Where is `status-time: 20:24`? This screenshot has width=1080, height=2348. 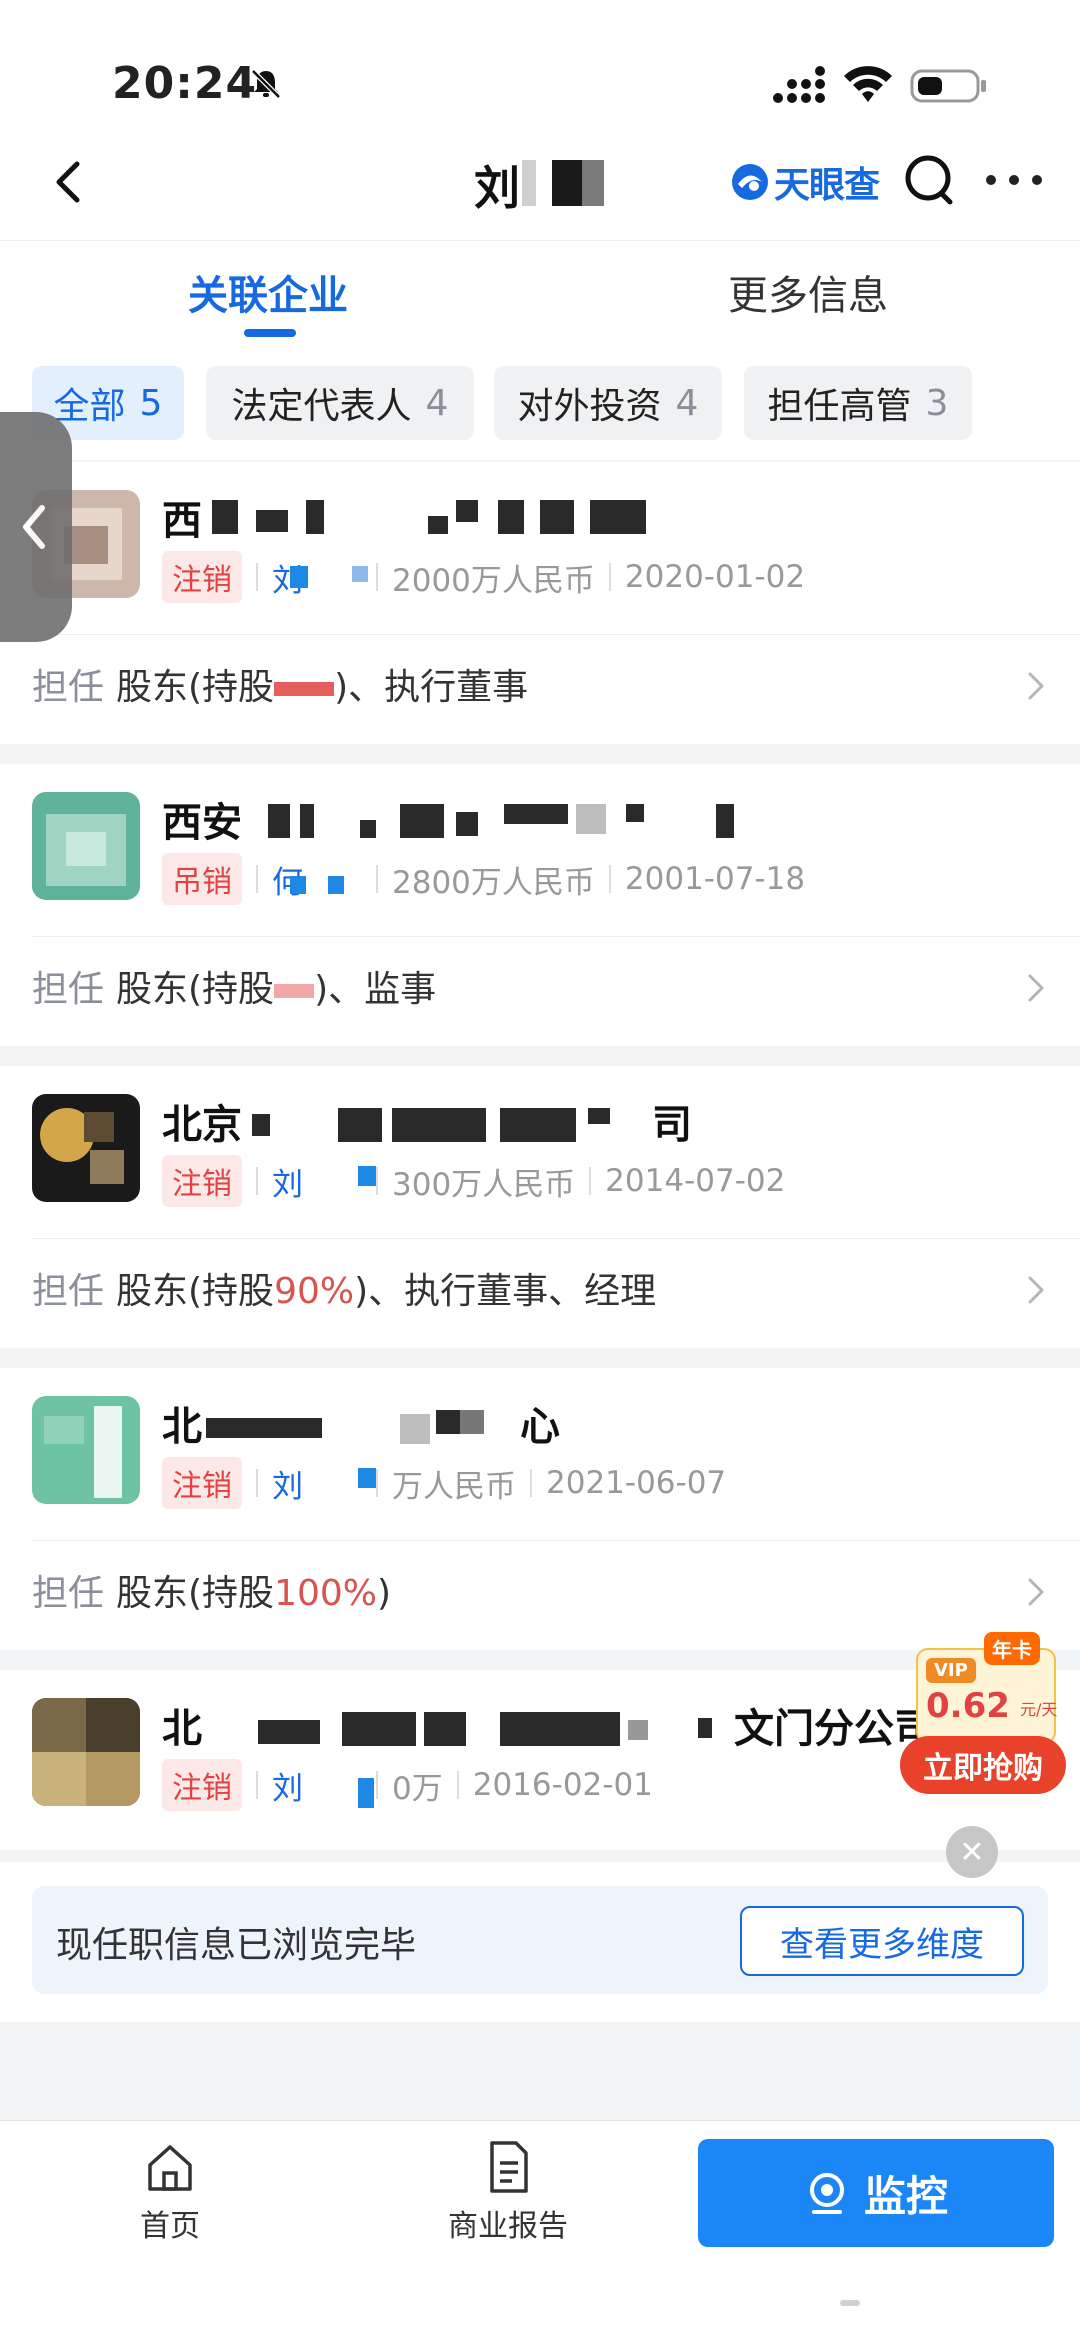
status-time: 20:24 is located at coordinates (185, 83).